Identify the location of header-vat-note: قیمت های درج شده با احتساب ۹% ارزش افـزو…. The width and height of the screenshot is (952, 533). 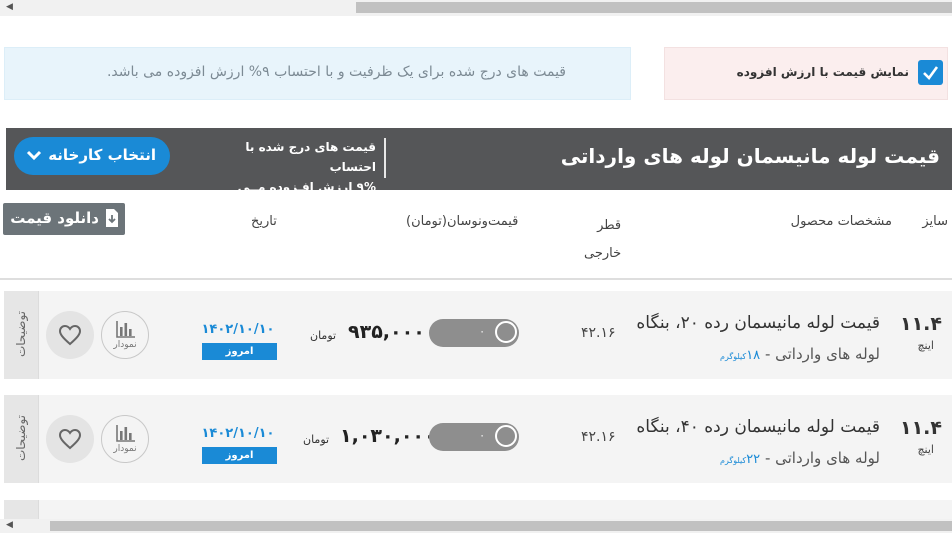
(306, 177).